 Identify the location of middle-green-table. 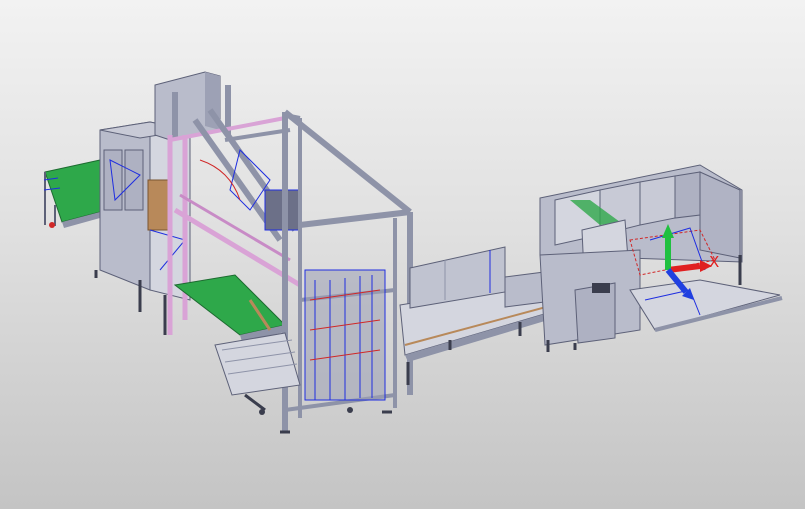
(229, 308).